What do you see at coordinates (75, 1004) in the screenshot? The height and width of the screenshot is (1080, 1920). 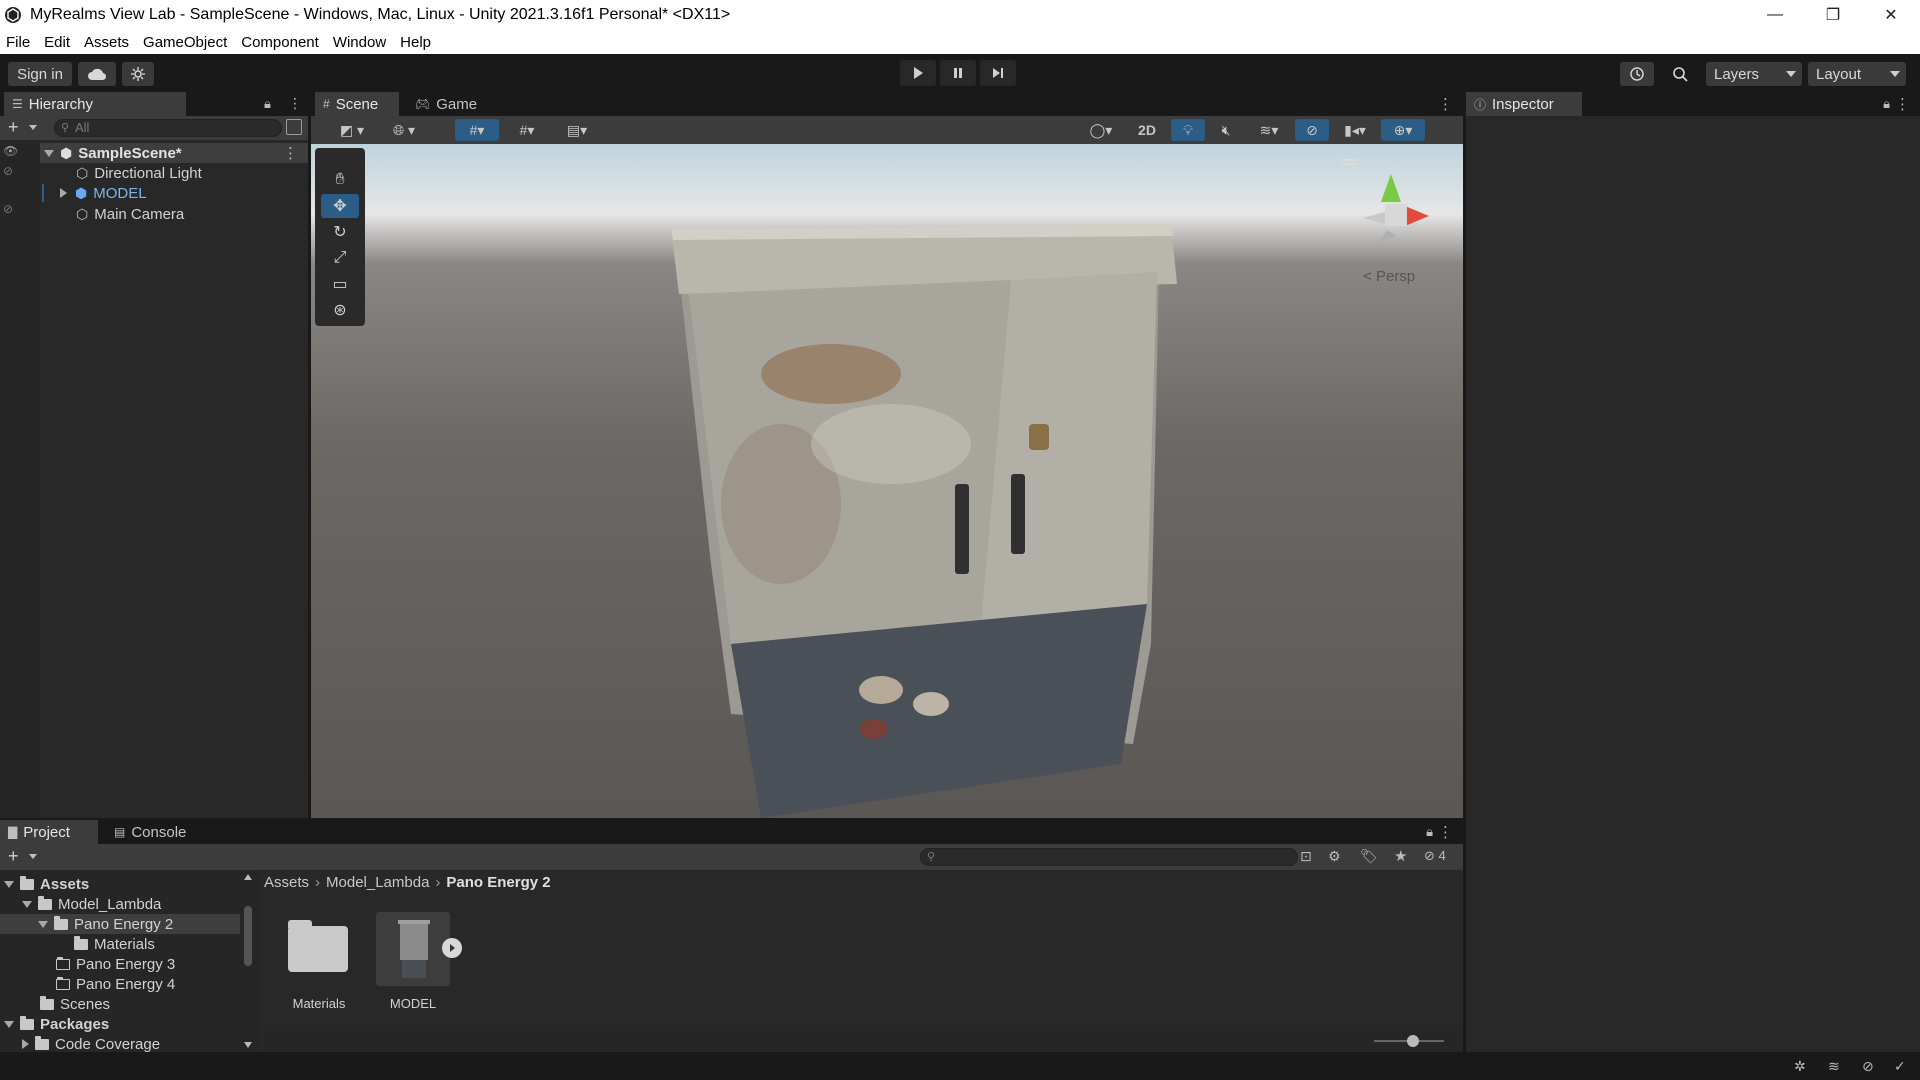 I see `tree-item-scenes: Scenes` at bounding box center [75, 1004].